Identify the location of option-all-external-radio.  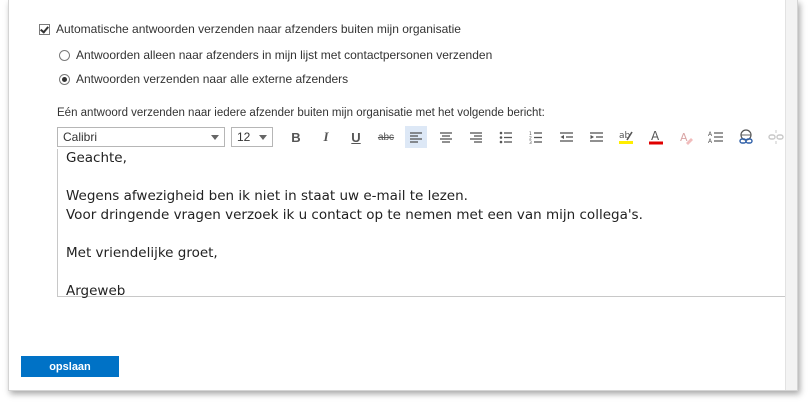
(64, 79).